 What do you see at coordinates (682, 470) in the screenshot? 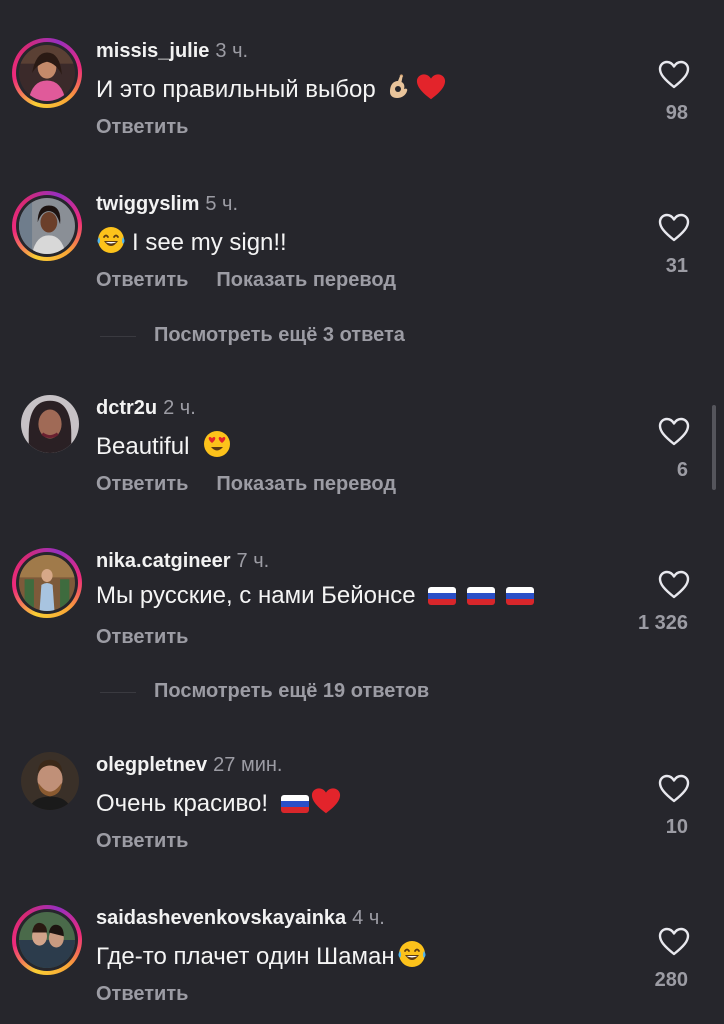
I see `like-count: 6` at bounding box center [682, 470].